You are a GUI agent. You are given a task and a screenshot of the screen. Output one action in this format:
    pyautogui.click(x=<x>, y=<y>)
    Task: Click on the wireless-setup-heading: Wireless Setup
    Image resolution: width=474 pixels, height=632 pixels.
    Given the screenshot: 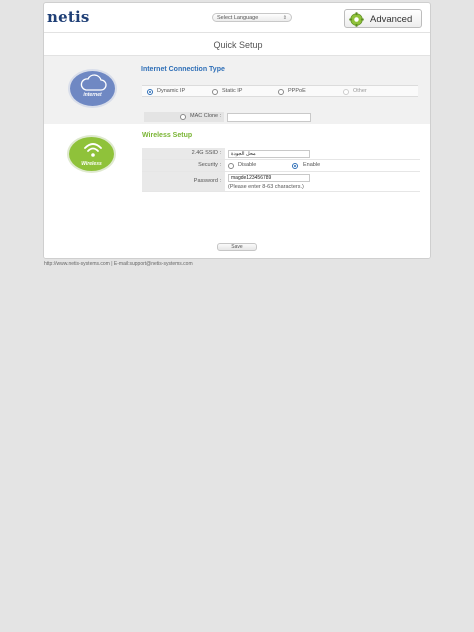 What is the action you would take?
    pyautogui.click(x=167, y=135)
    